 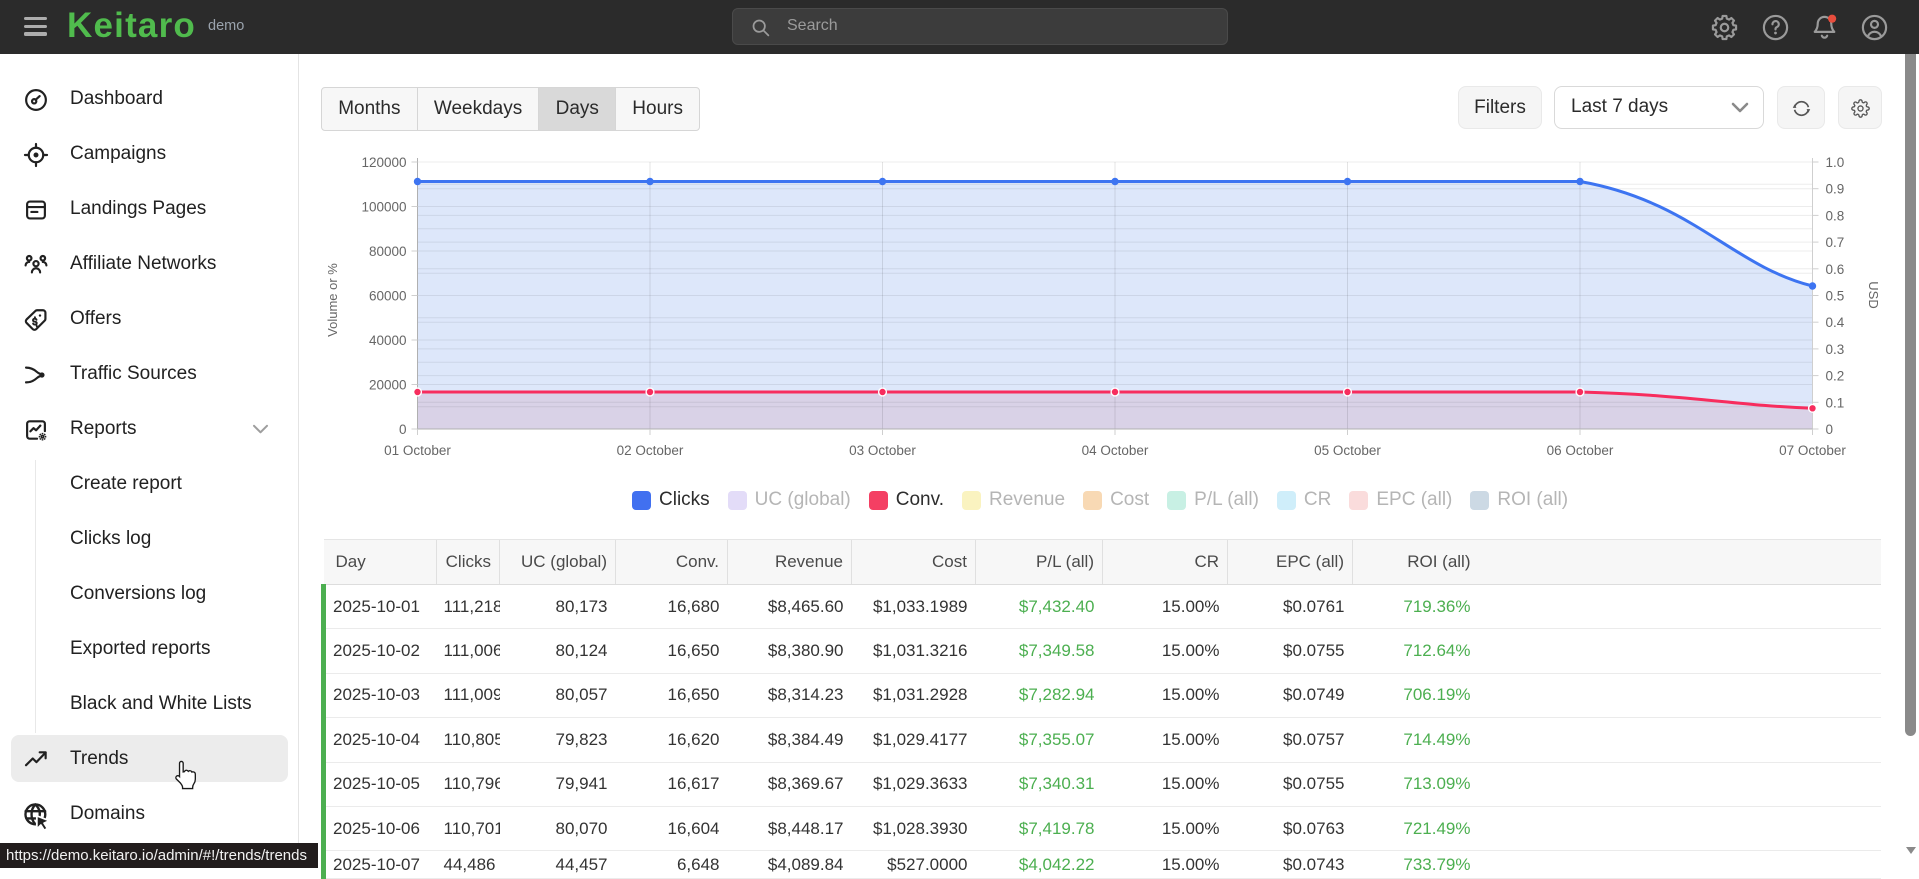 I want to click on svg-text: 0.6, so click(x=1835, y=269).